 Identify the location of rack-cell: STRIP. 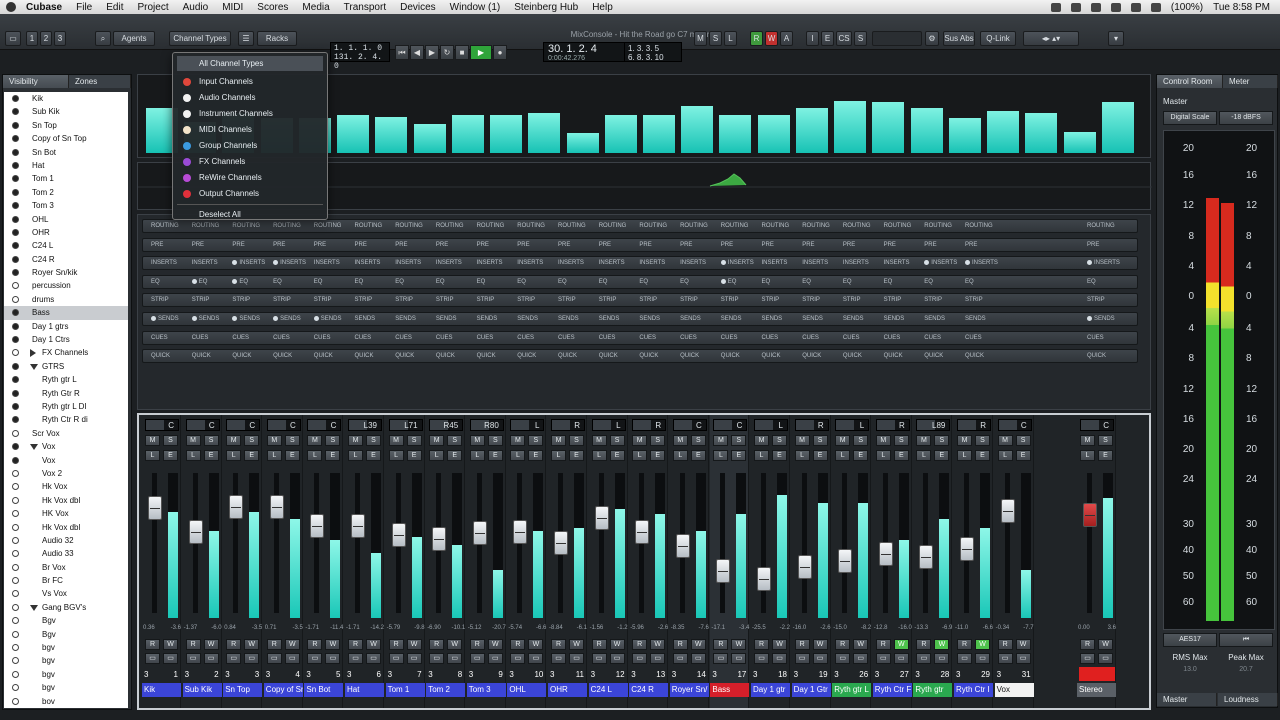
(323, 300).